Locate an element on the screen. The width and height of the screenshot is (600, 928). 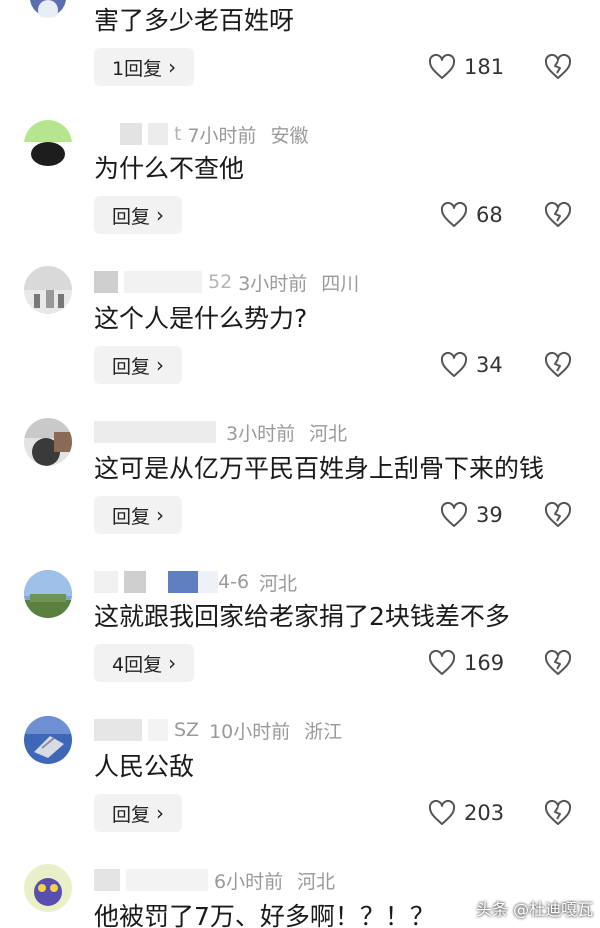
reply-button: 4回复 › is located at coordinates (144, 663).